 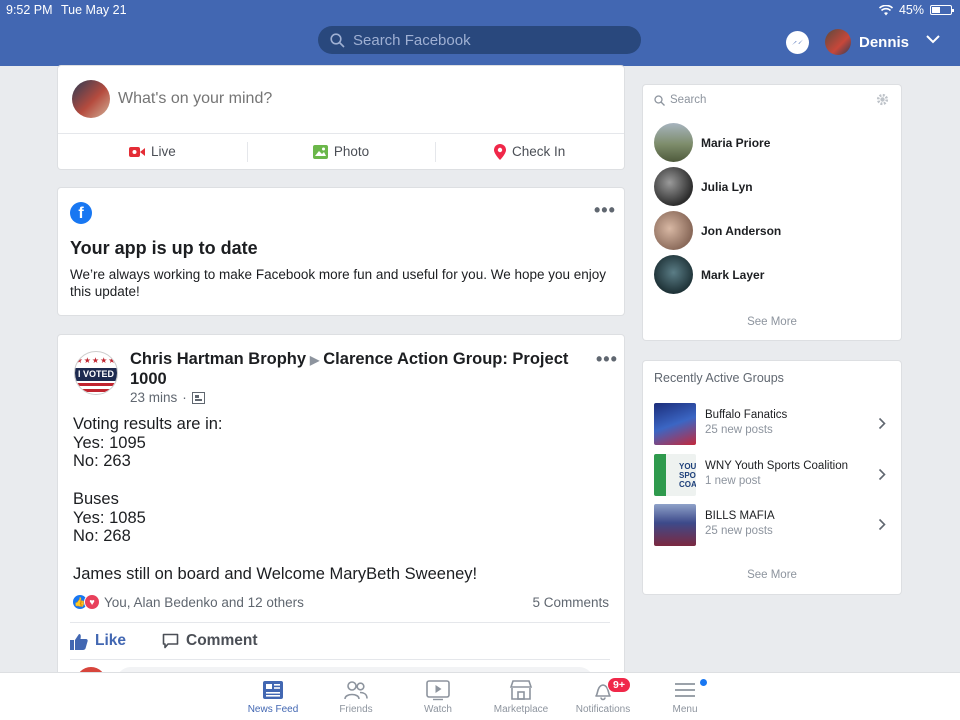 I want to click on status-date: Tue May 21, so click(x=94, y=10).